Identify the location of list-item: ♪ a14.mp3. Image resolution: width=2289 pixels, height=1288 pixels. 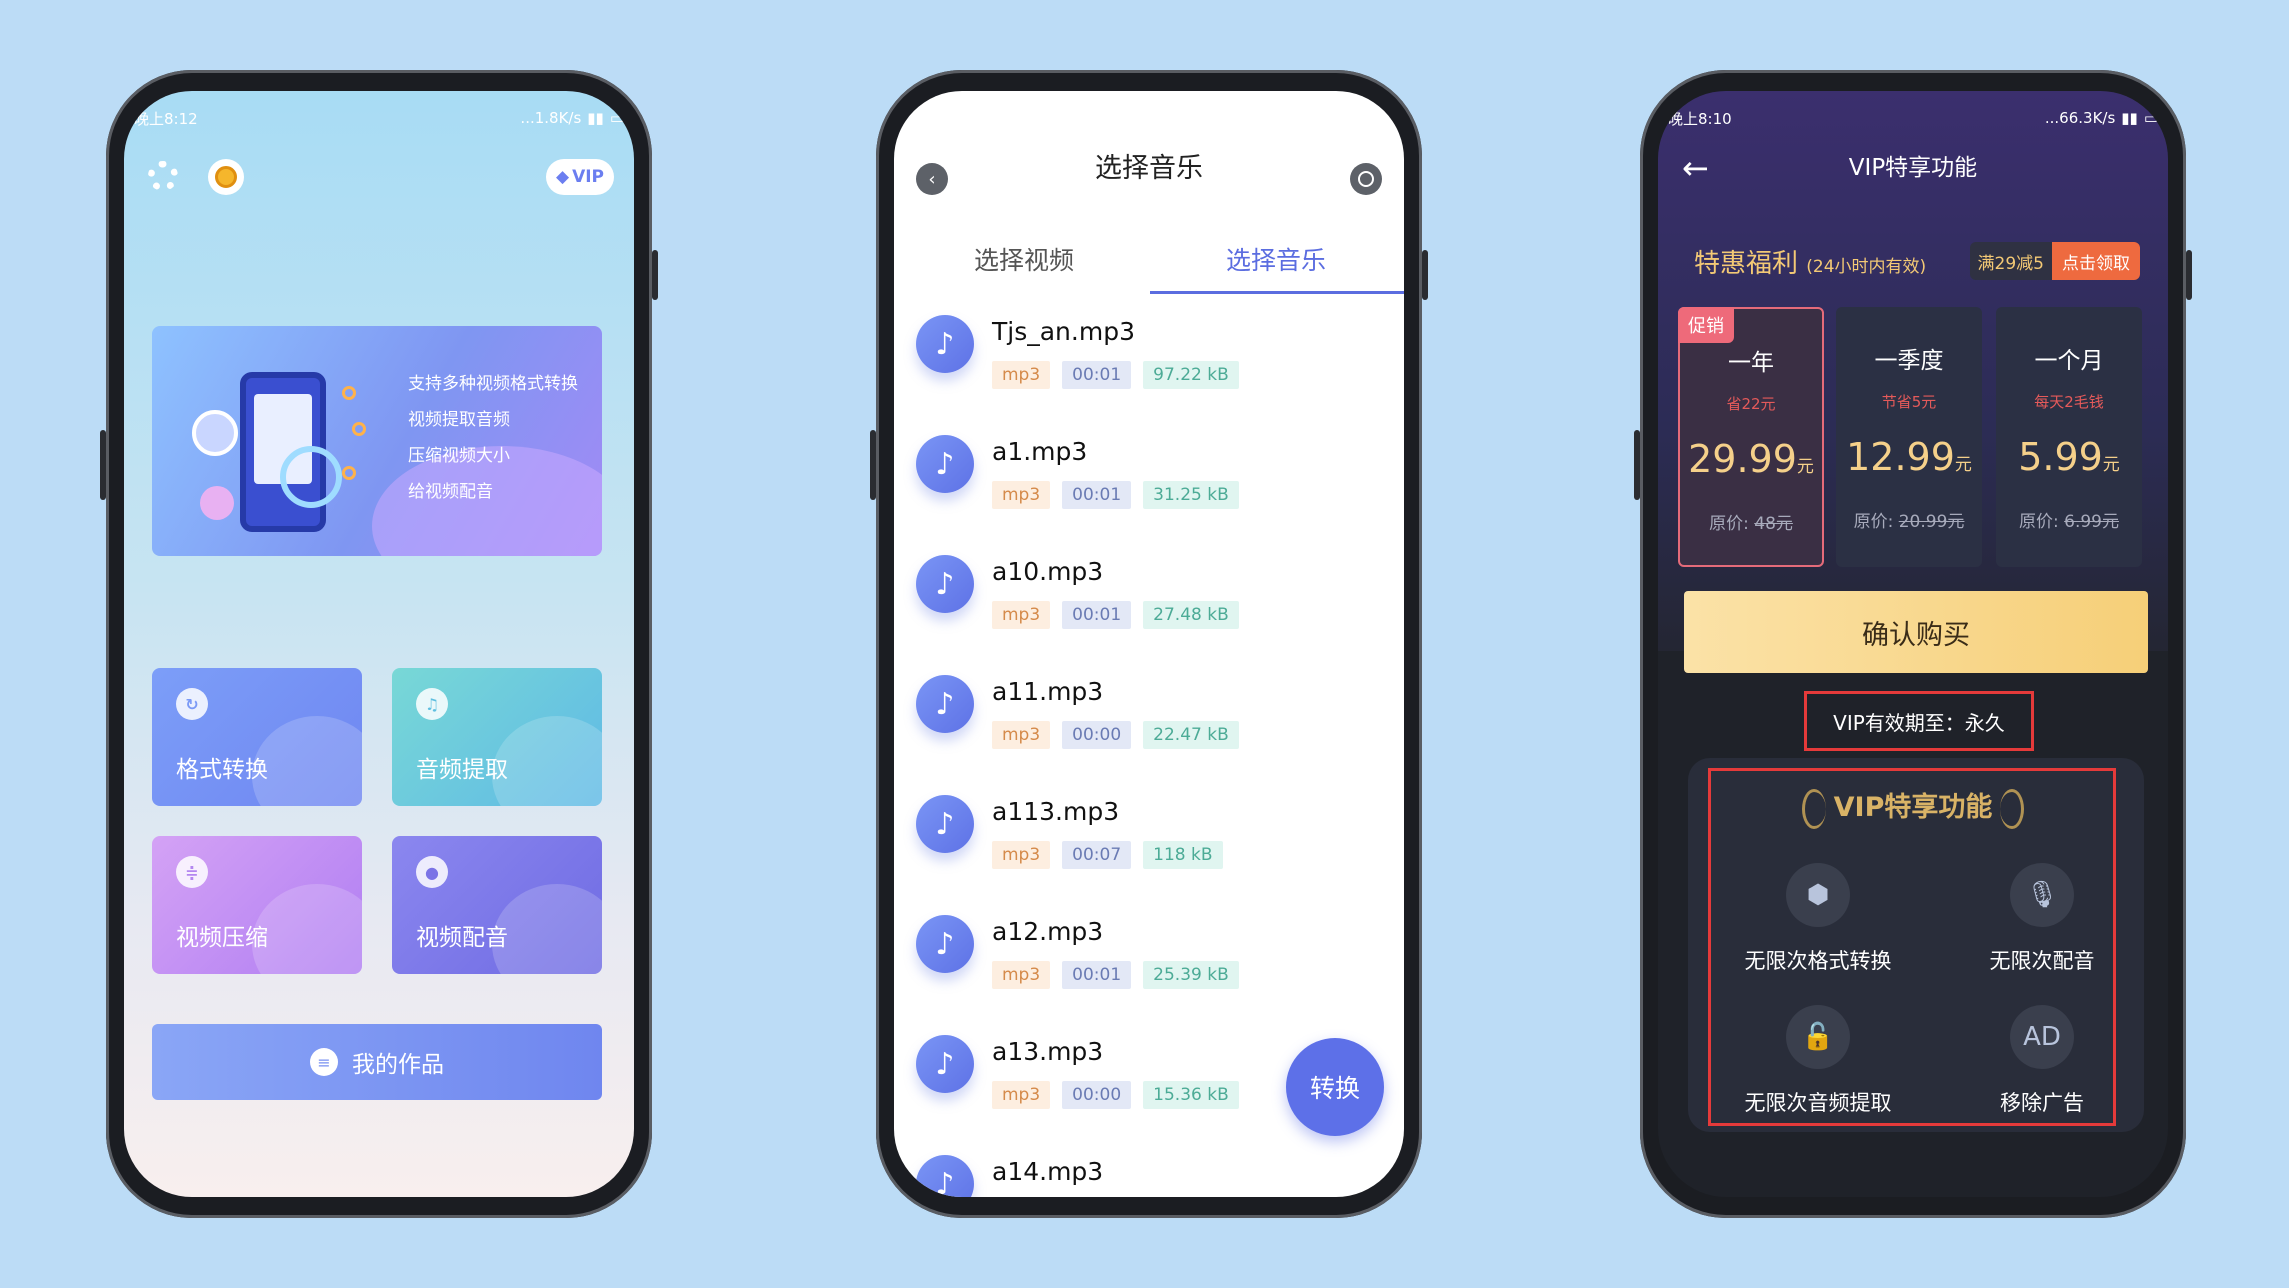
(1149, 1174).